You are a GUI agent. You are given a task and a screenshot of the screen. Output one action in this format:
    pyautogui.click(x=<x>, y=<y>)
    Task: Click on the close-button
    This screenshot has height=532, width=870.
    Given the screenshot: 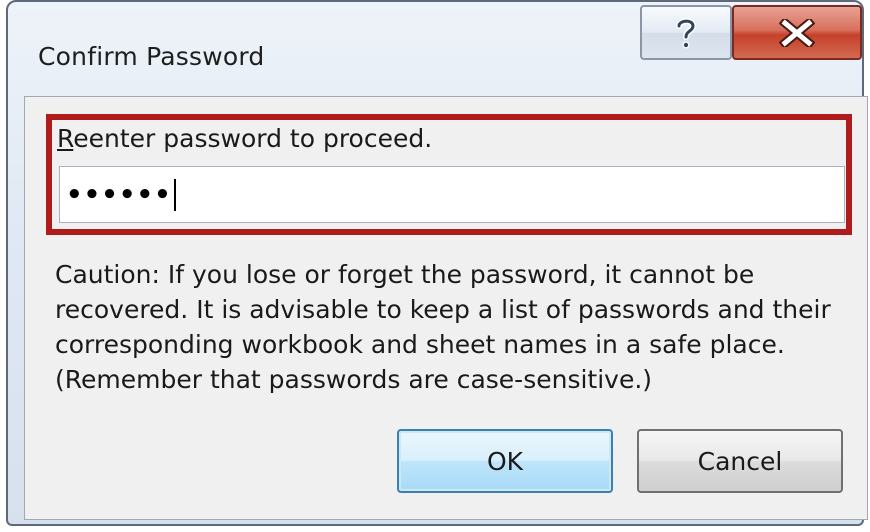 What is the action you would take?
    pyautogui.click(x=797, y=32)
    